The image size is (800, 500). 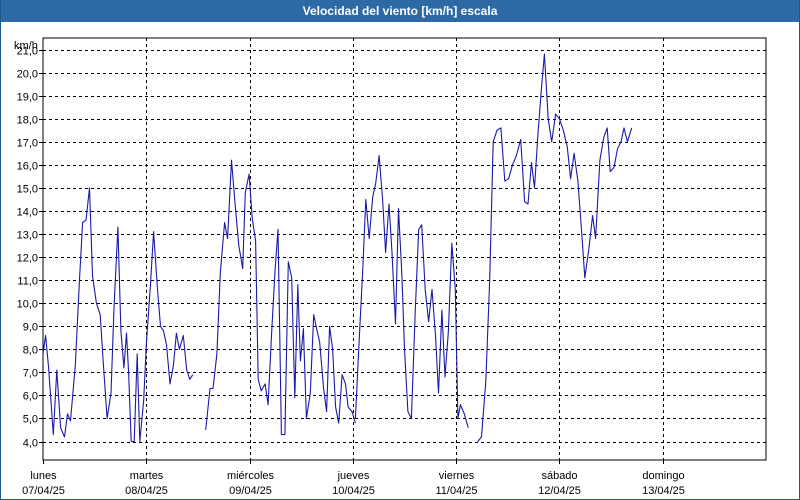 What do you see at coordinates (250, 491) in the screenshot?
I see `x-tick-date-label: 09/04/25` at bounding box center [250, 491].